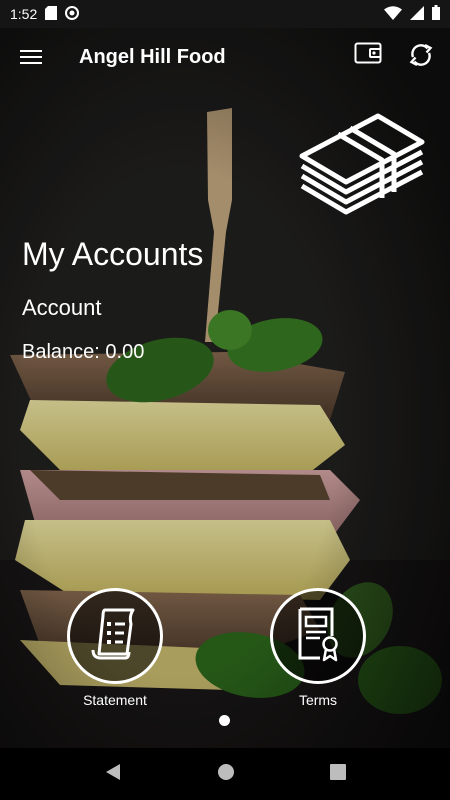  What do you see at coordinates (368, 57) in the screenshot?
I see `wallet-icon` at bounding box center [368, 57].